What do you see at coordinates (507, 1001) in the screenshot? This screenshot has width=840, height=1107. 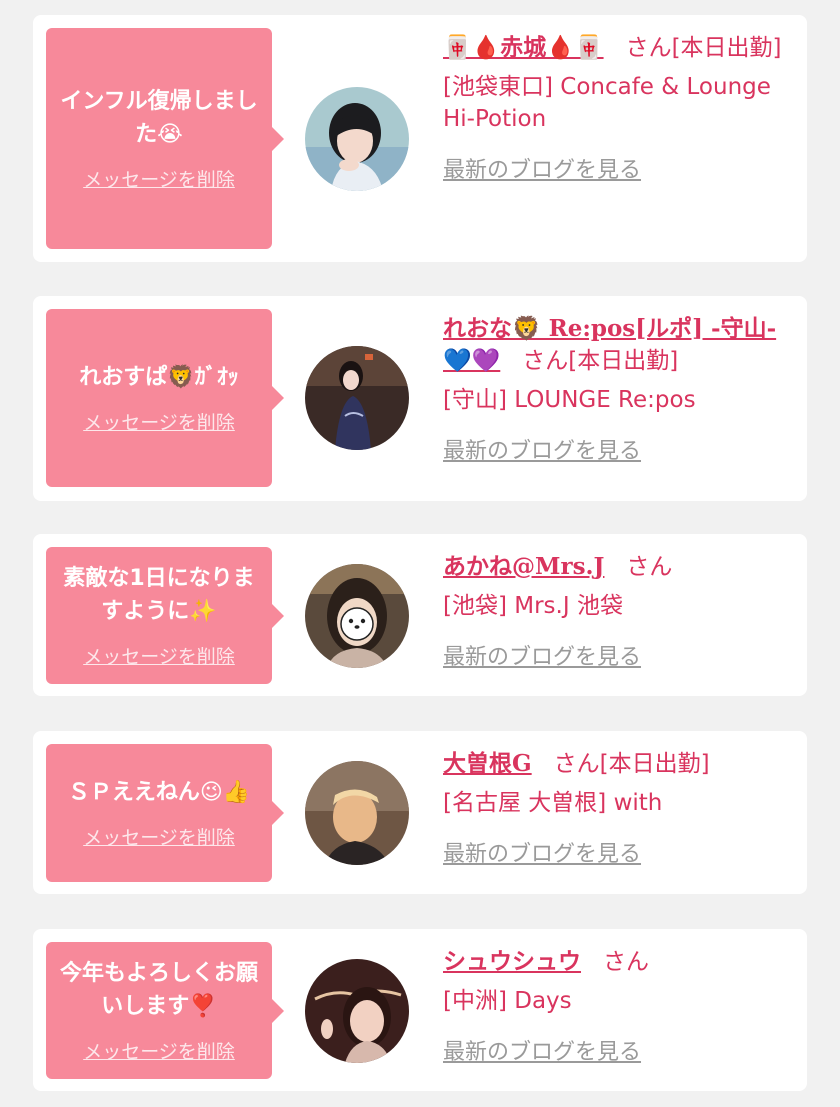 I see `shop-label: [中洲] Days` at bounding box center [507, 1001].